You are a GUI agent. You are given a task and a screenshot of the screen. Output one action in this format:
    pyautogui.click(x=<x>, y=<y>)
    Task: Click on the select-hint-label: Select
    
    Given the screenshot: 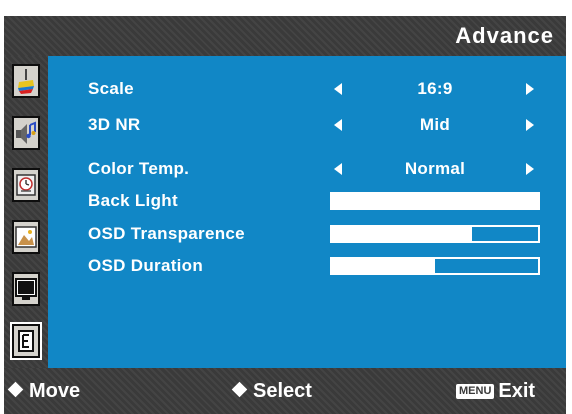 What is the action you would take?
    pyautogui.click(x=282, y=391)
    